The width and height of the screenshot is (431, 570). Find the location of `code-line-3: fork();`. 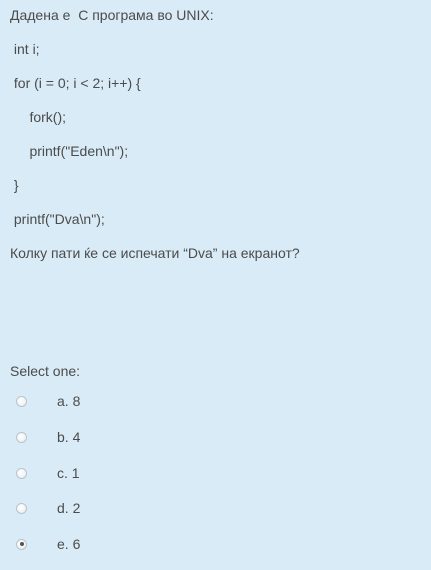

code-line-3: fork(); is located at coordinates (38, 117).